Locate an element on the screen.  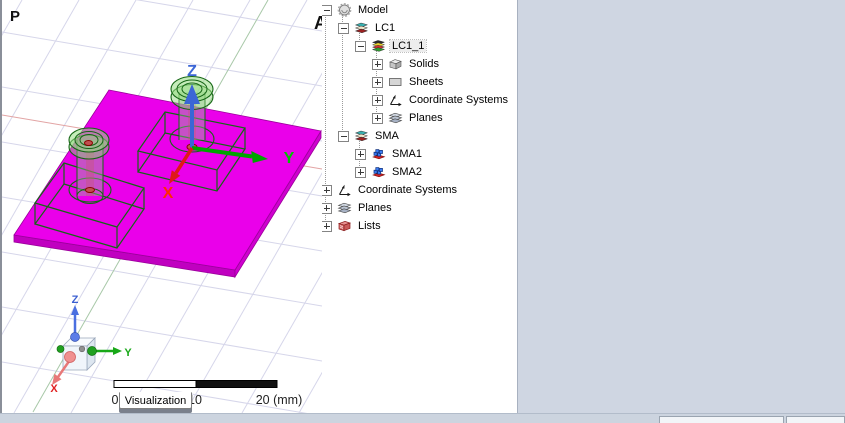
scale-tick-20: 20 (mm) is located at coordinates (279, 400).